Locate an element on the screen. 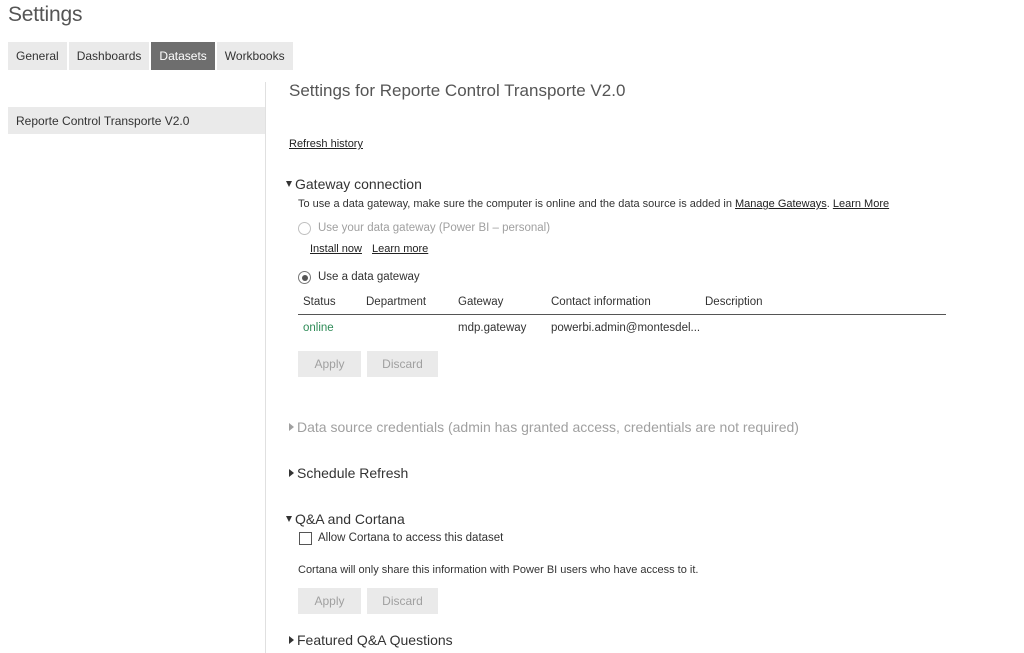 This screenshot has width=1024, height=653. schedule-refresh-header: Schedule Refresh is located at coordinates (348, 473).